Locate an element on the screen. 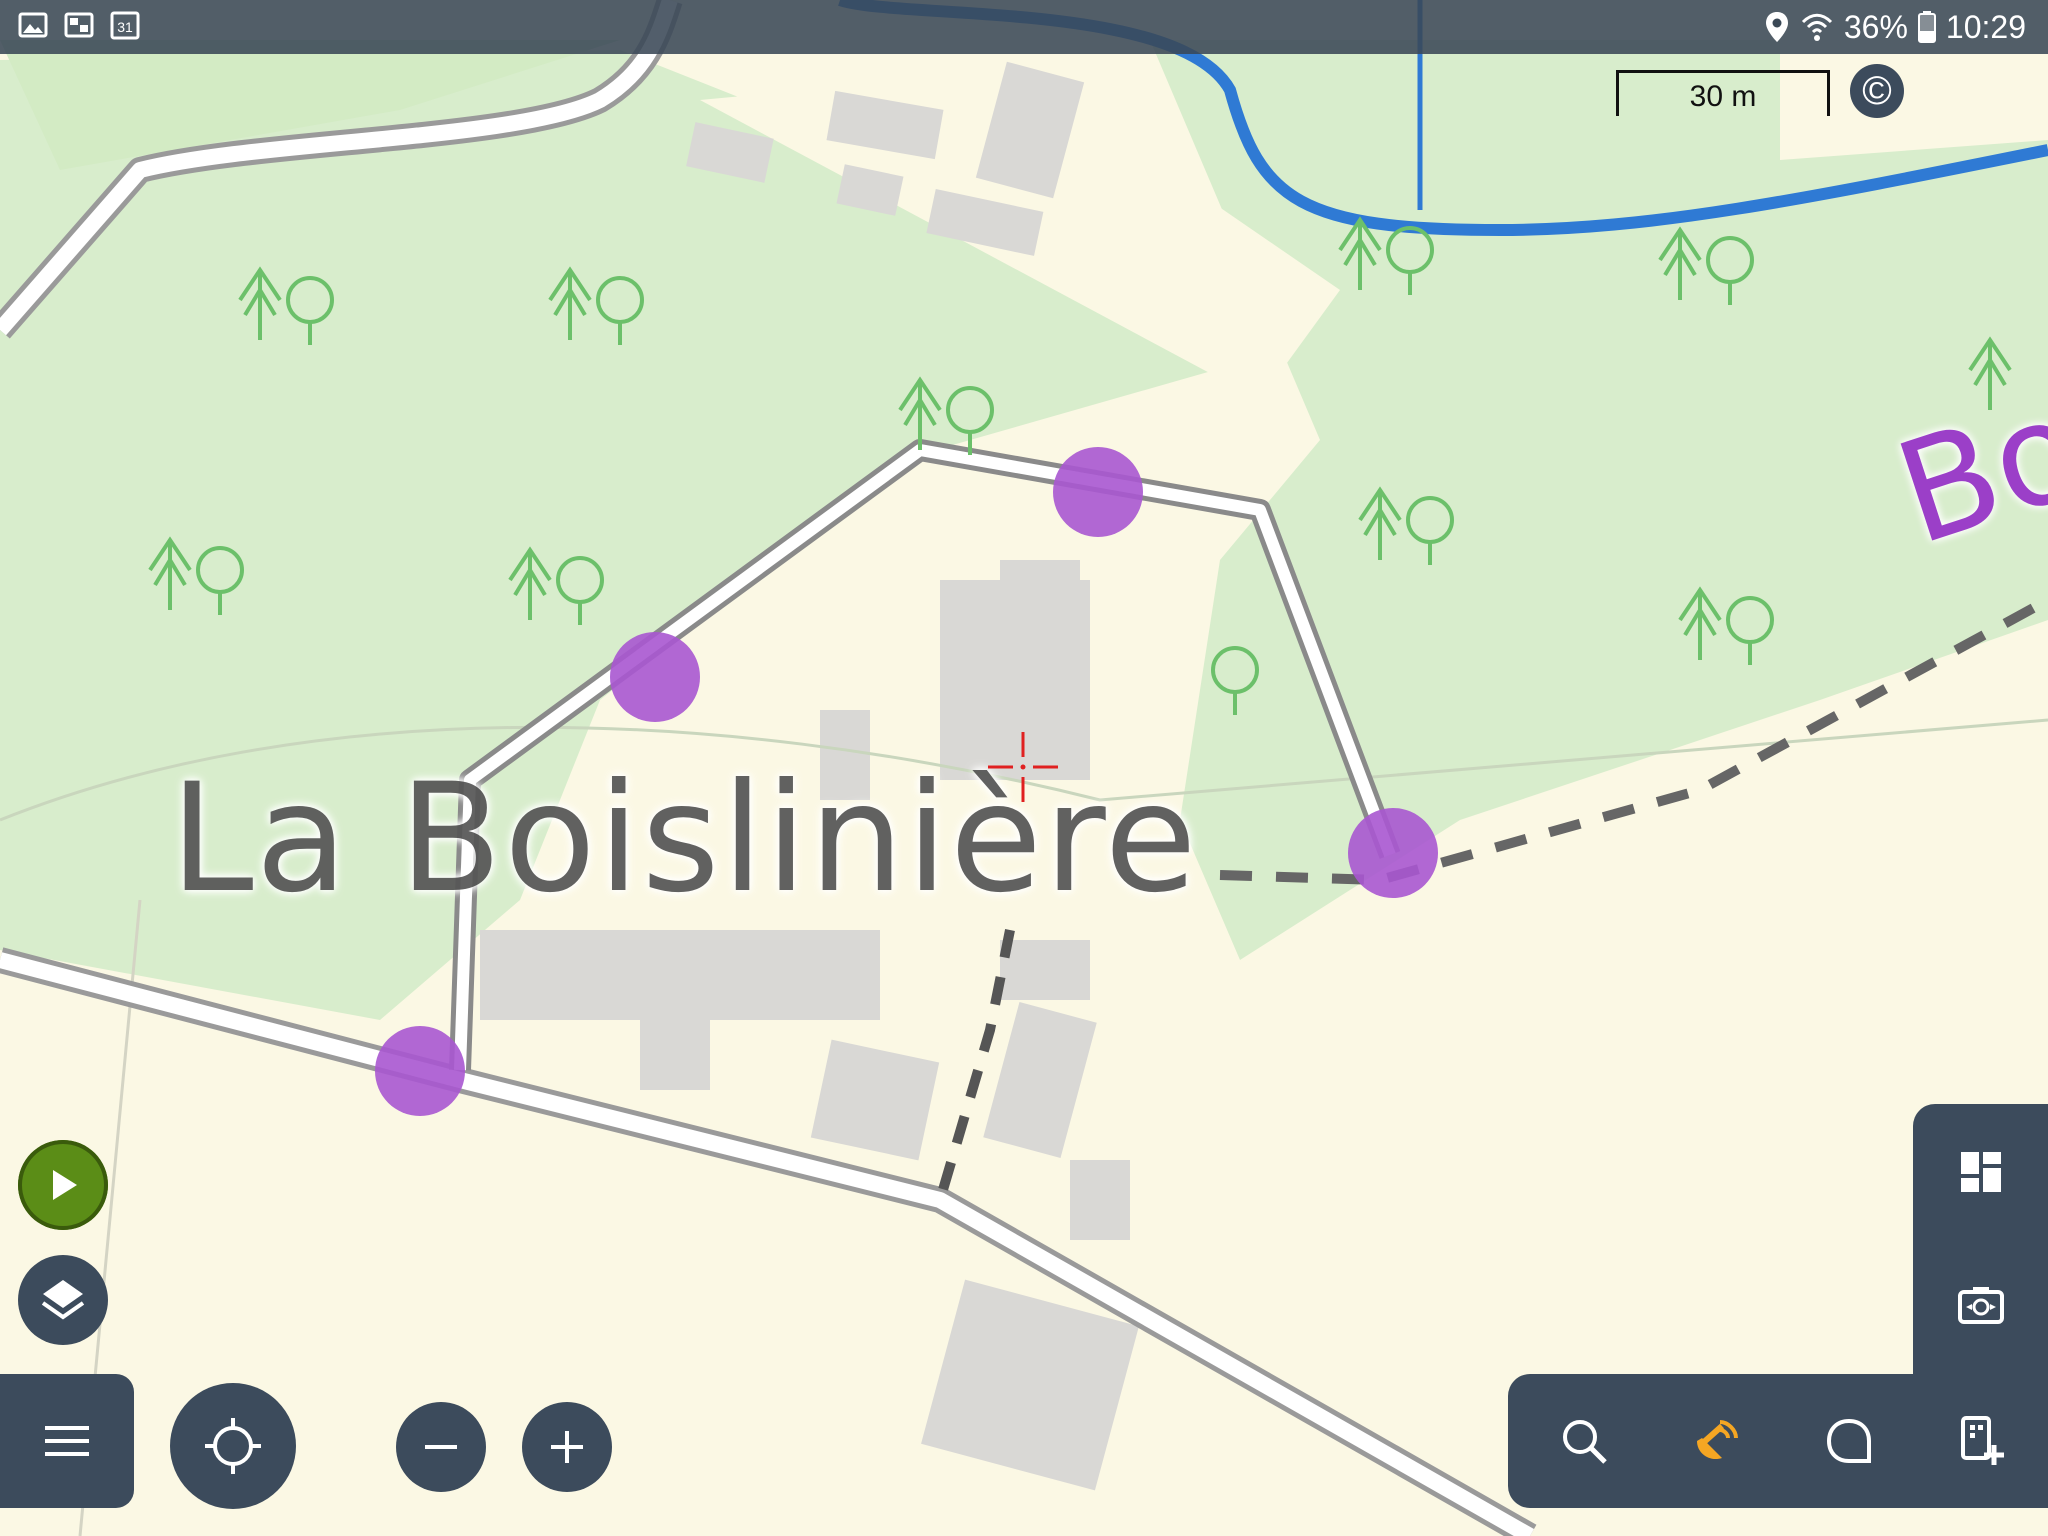  chat-bubble-icon is located at coordinates (1849, 1440).